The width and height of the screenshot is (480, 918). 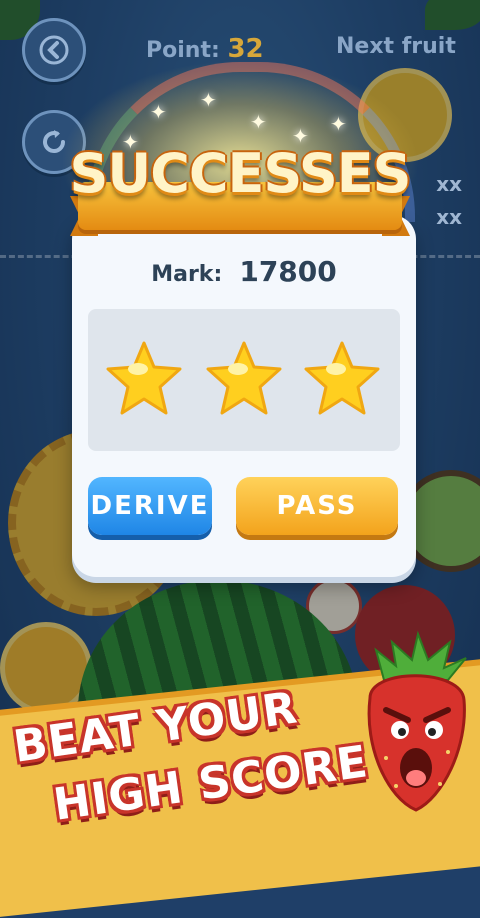 I want to click on success-title: SUCCESSES, so click(x=240, y=173).